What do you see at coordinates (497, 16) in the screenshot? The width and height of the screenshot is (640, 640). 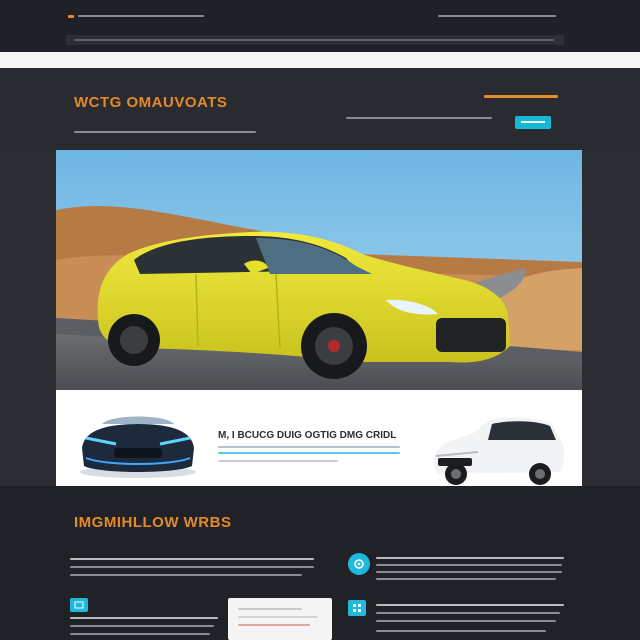 I see `nav-links` at bounding box center [497, 16].